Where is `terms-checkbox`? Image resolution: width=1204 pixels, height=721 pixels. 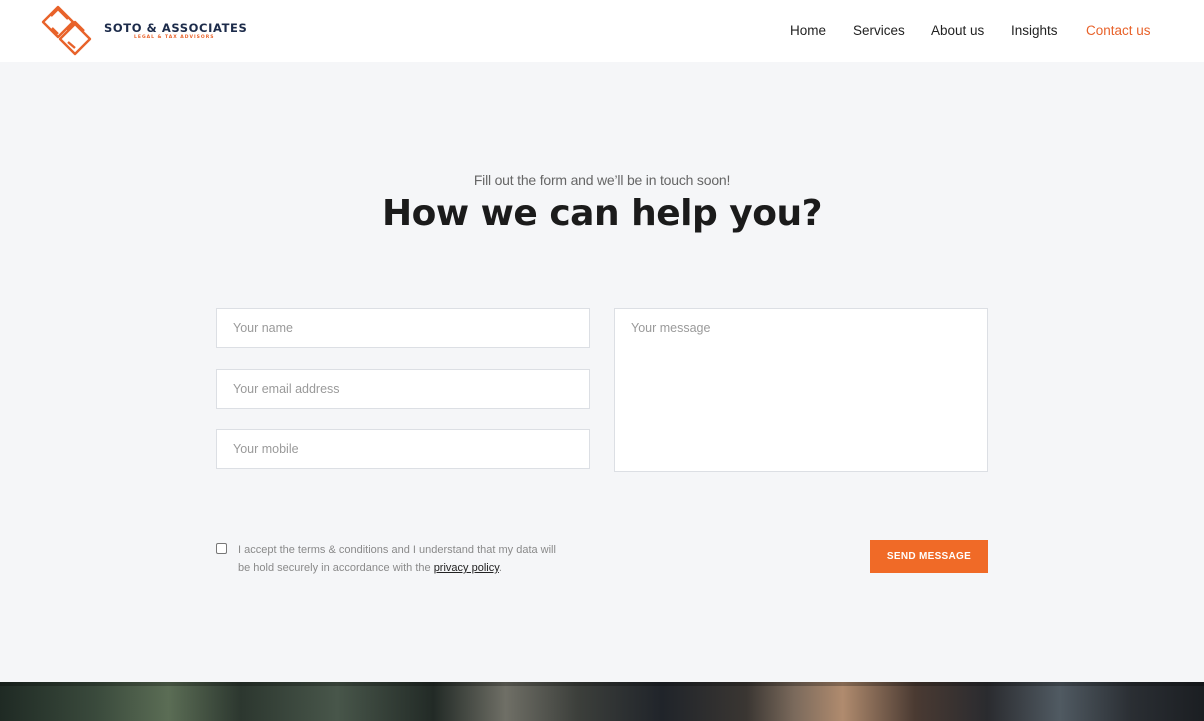 terms-checkbox is located at coordinates (221, 548).